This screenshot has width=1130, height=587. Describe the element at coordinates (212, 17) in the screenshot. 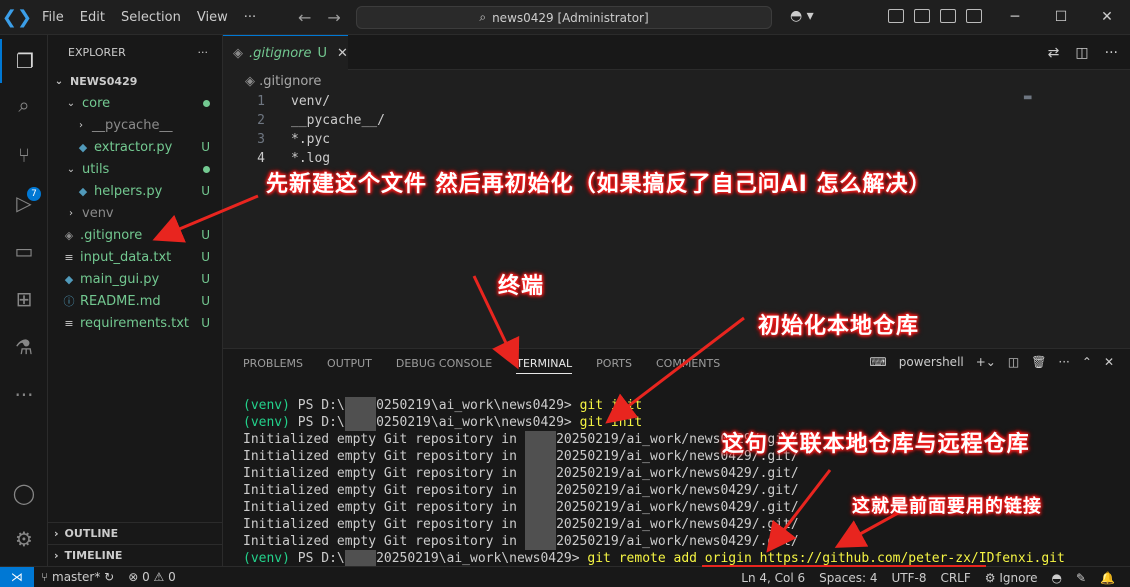

I see `menu-view: View` at that location.